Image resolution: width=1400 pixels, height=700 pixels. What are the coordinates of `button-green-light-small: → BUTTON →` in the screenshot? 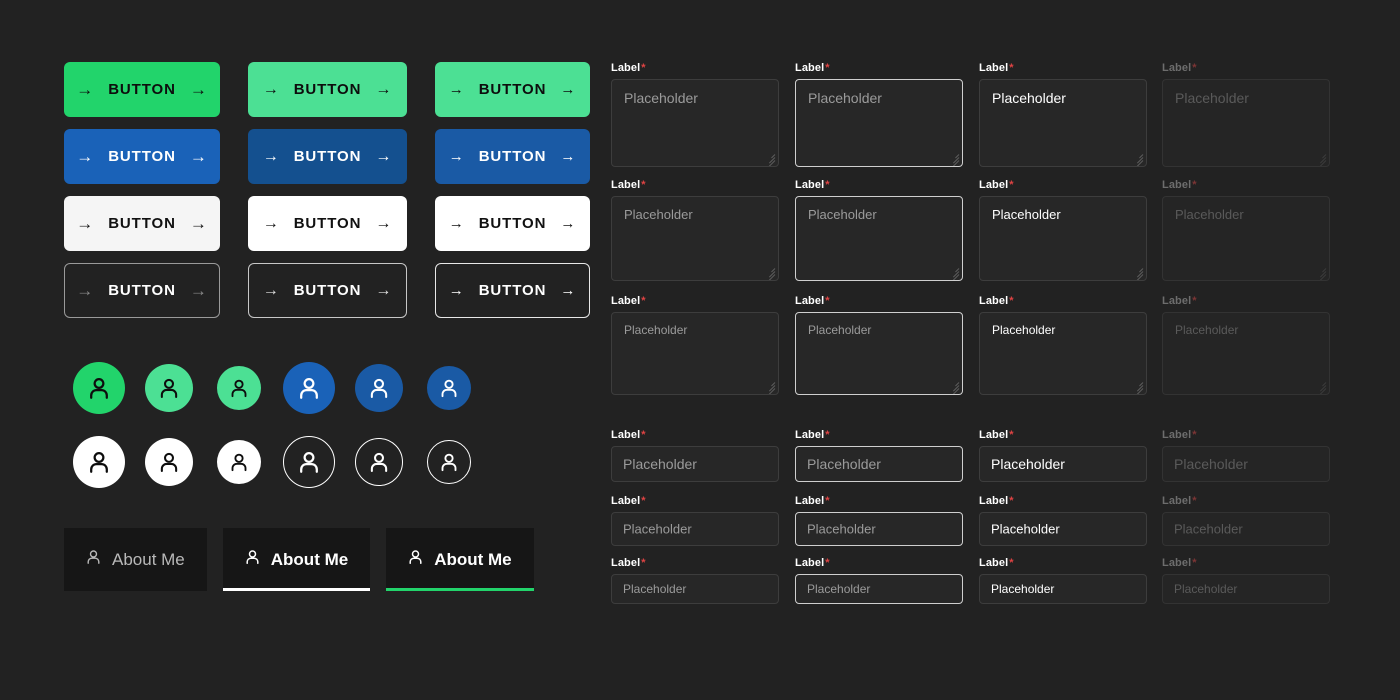 It's located at (512, 89).